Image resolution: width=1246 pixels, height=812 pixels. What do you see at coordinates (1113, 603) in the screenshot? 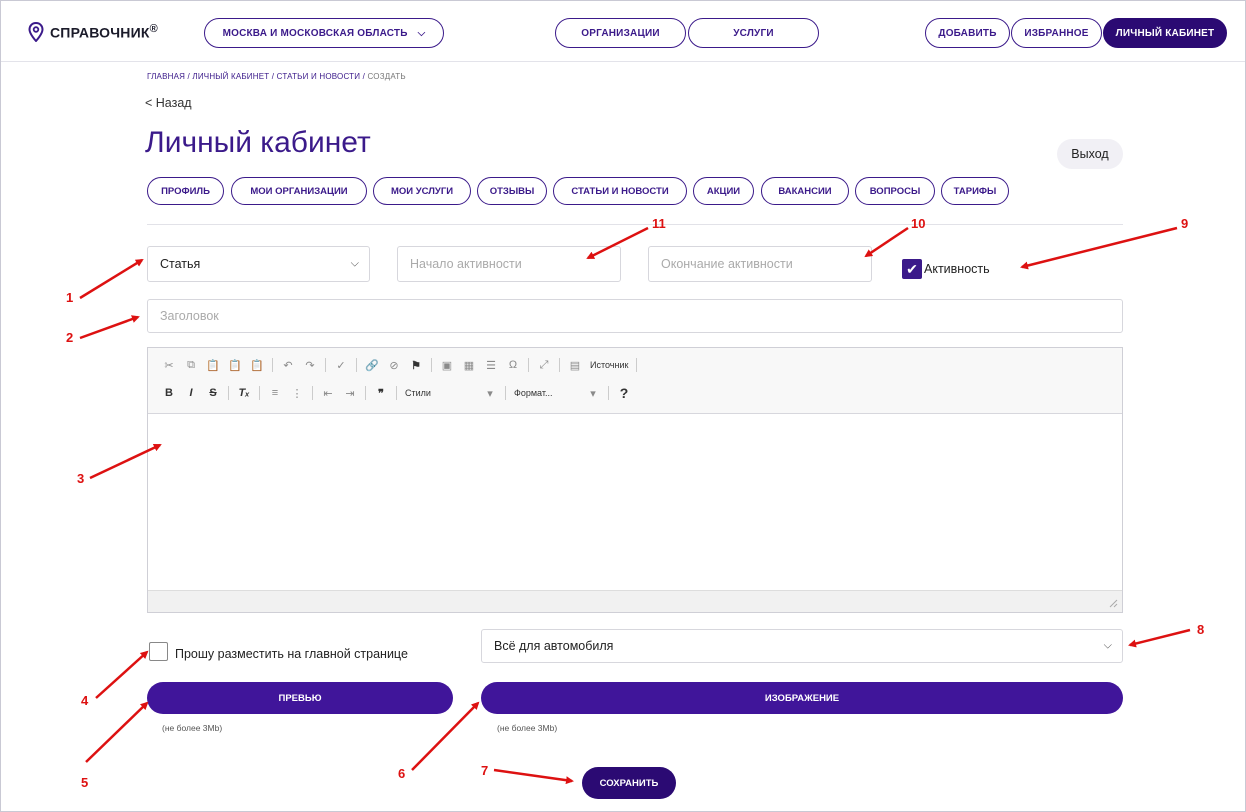
I see `resize-handle-icon` at bounding box center [1113, 603].